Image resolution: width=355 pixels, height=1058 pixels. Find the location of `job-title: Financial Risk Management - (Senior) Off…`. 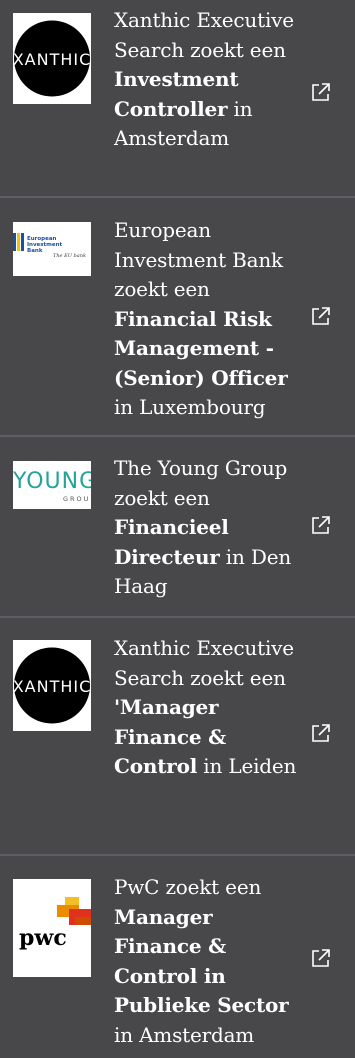

job-title: Financial Risk Management - (Senior) Off… is located at coordinates (201, 348).